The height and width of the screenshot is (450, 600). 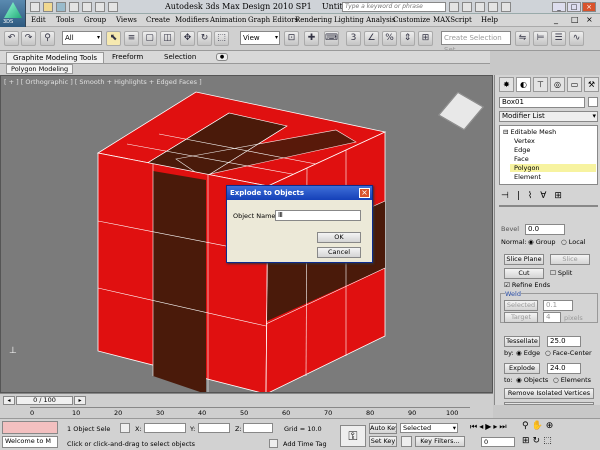 I want to click on select-rotate-icon: ↻, so click(x=204, y=38).